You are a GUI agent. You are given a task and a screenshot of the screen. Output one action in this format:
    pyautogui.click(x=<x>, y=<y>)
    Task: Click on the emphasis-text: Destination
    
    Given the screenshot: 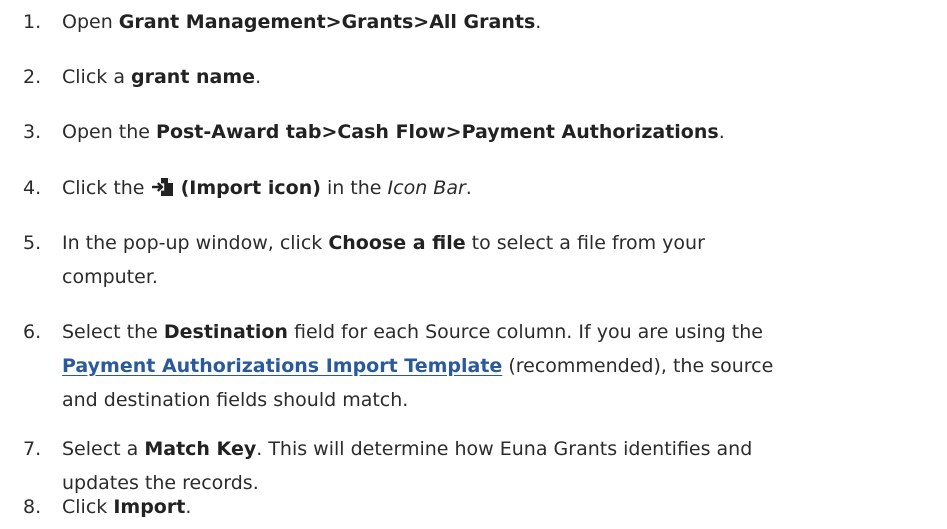 What is the action you would take?
    pyautogui.click(x=225, y=332)
    